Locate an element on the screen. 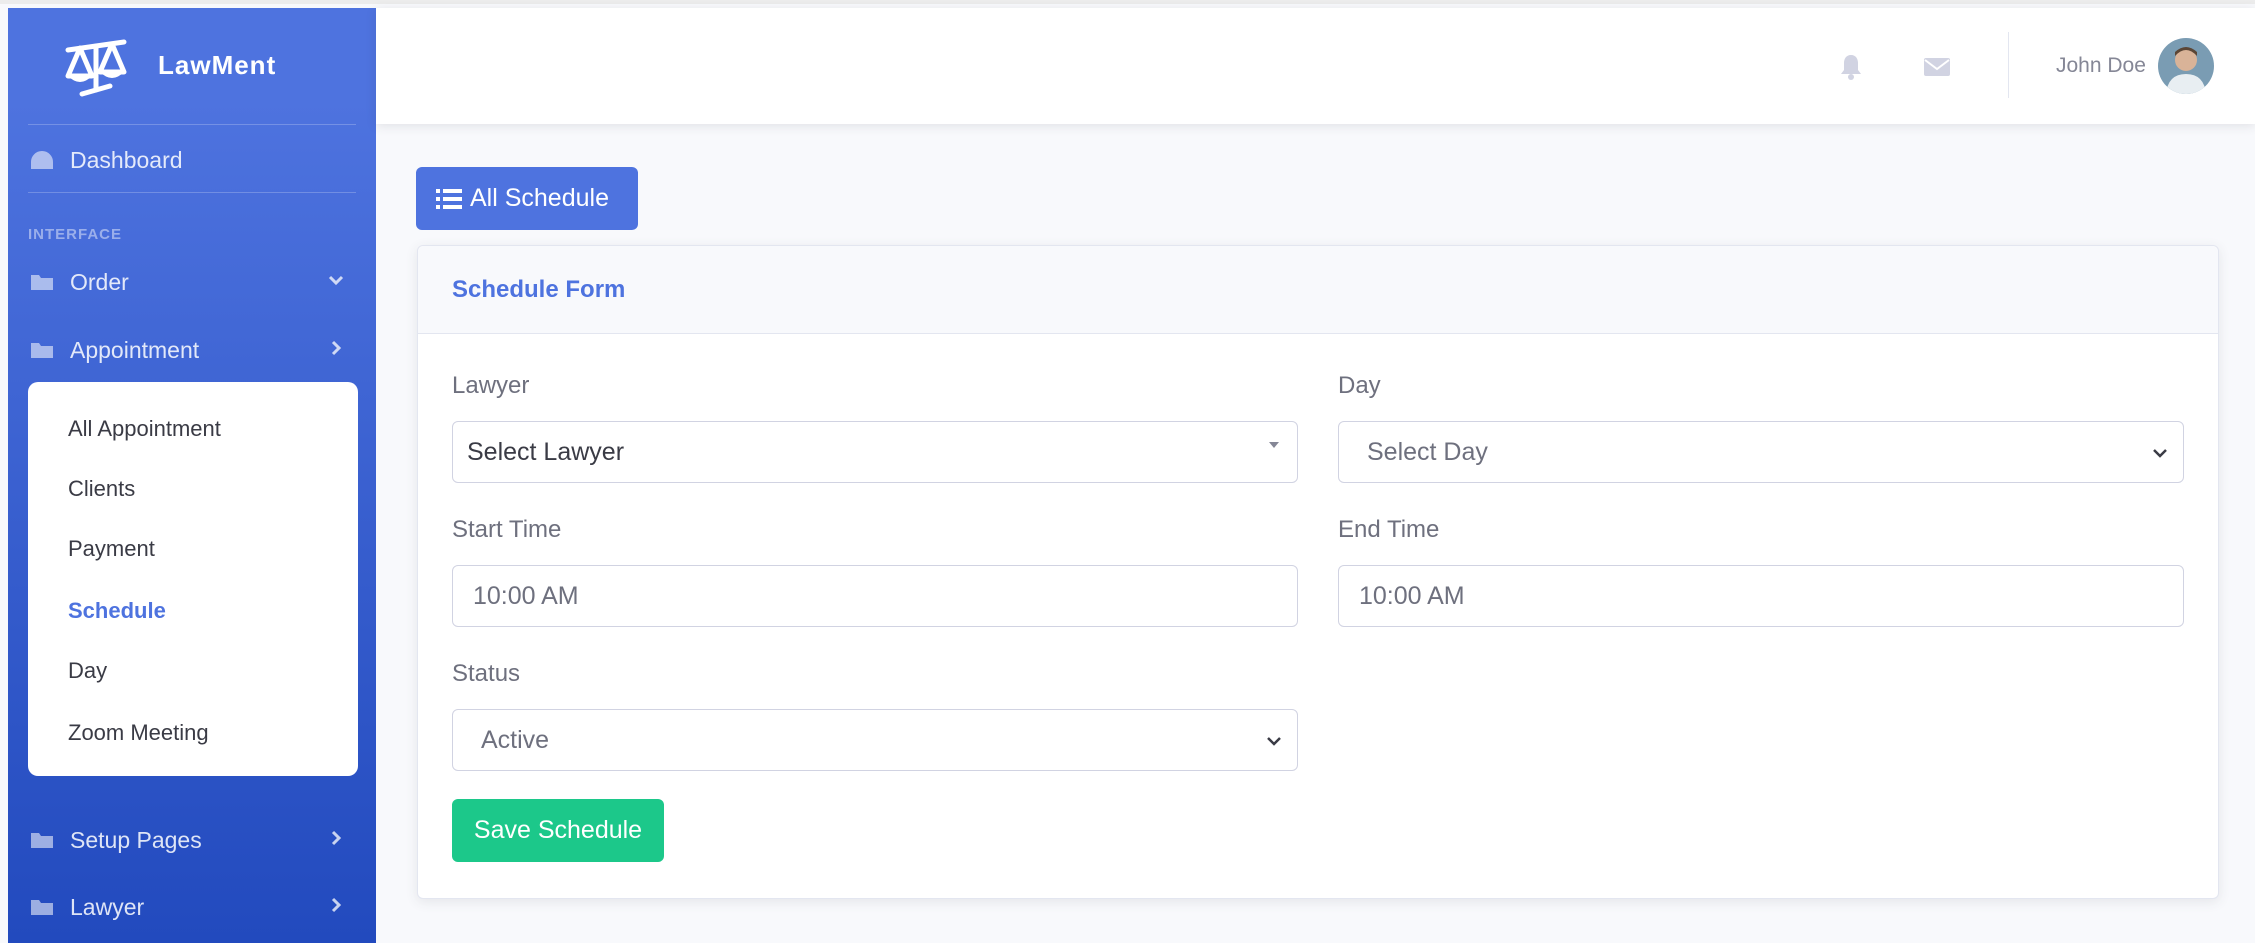  lawyer-label: Lawyer is located at coordinates (491, 385).